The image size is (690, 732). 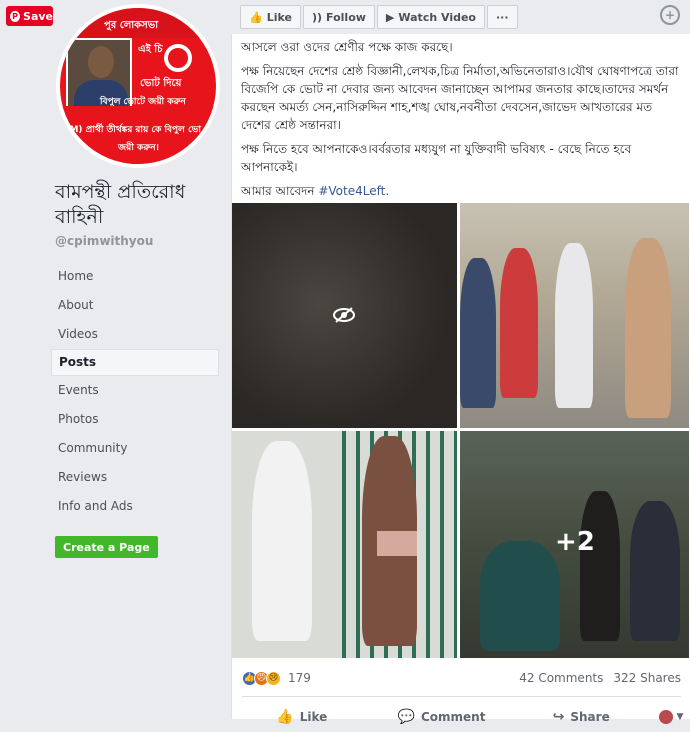 What do you see at coordinates (135, 334) in the screenshot?
I see `nav-item-videos: Videos` at bounding box center [135, 334].